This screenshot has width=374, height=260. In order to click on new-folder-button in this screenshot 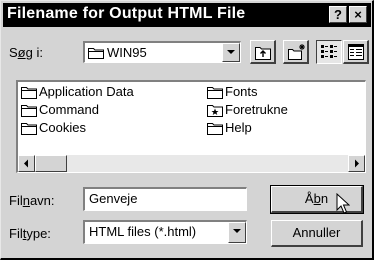, I will do `click(296, 52)`.